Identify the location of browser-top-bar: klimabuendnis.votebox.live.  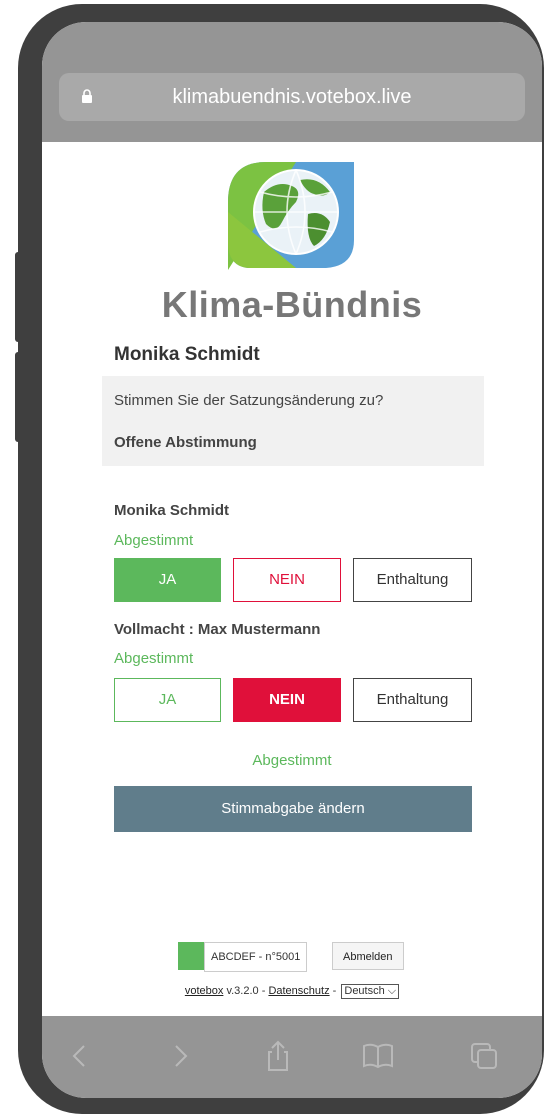
(292, 82).